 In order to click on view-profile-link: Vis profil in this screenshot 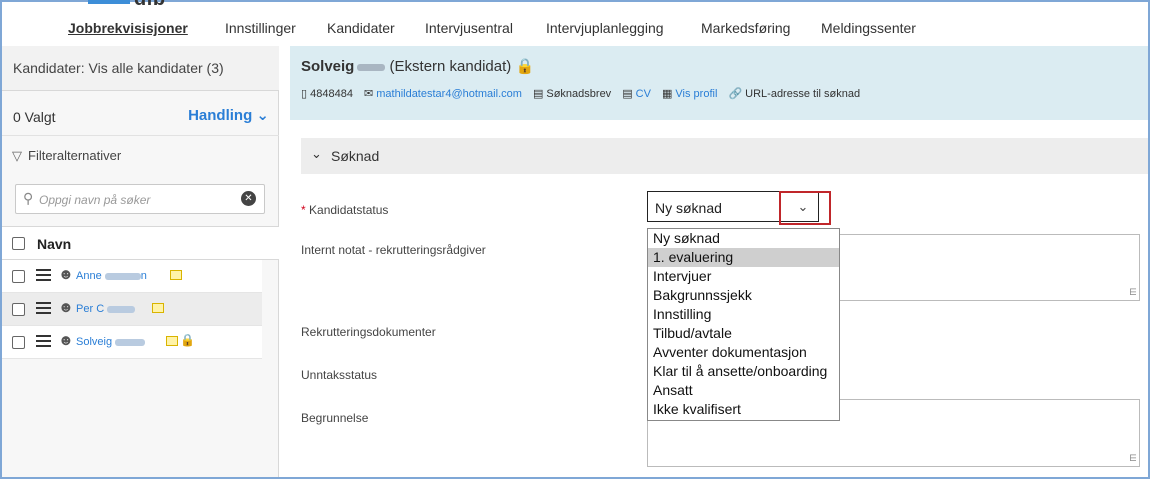, I will do `click(696, 94)`.